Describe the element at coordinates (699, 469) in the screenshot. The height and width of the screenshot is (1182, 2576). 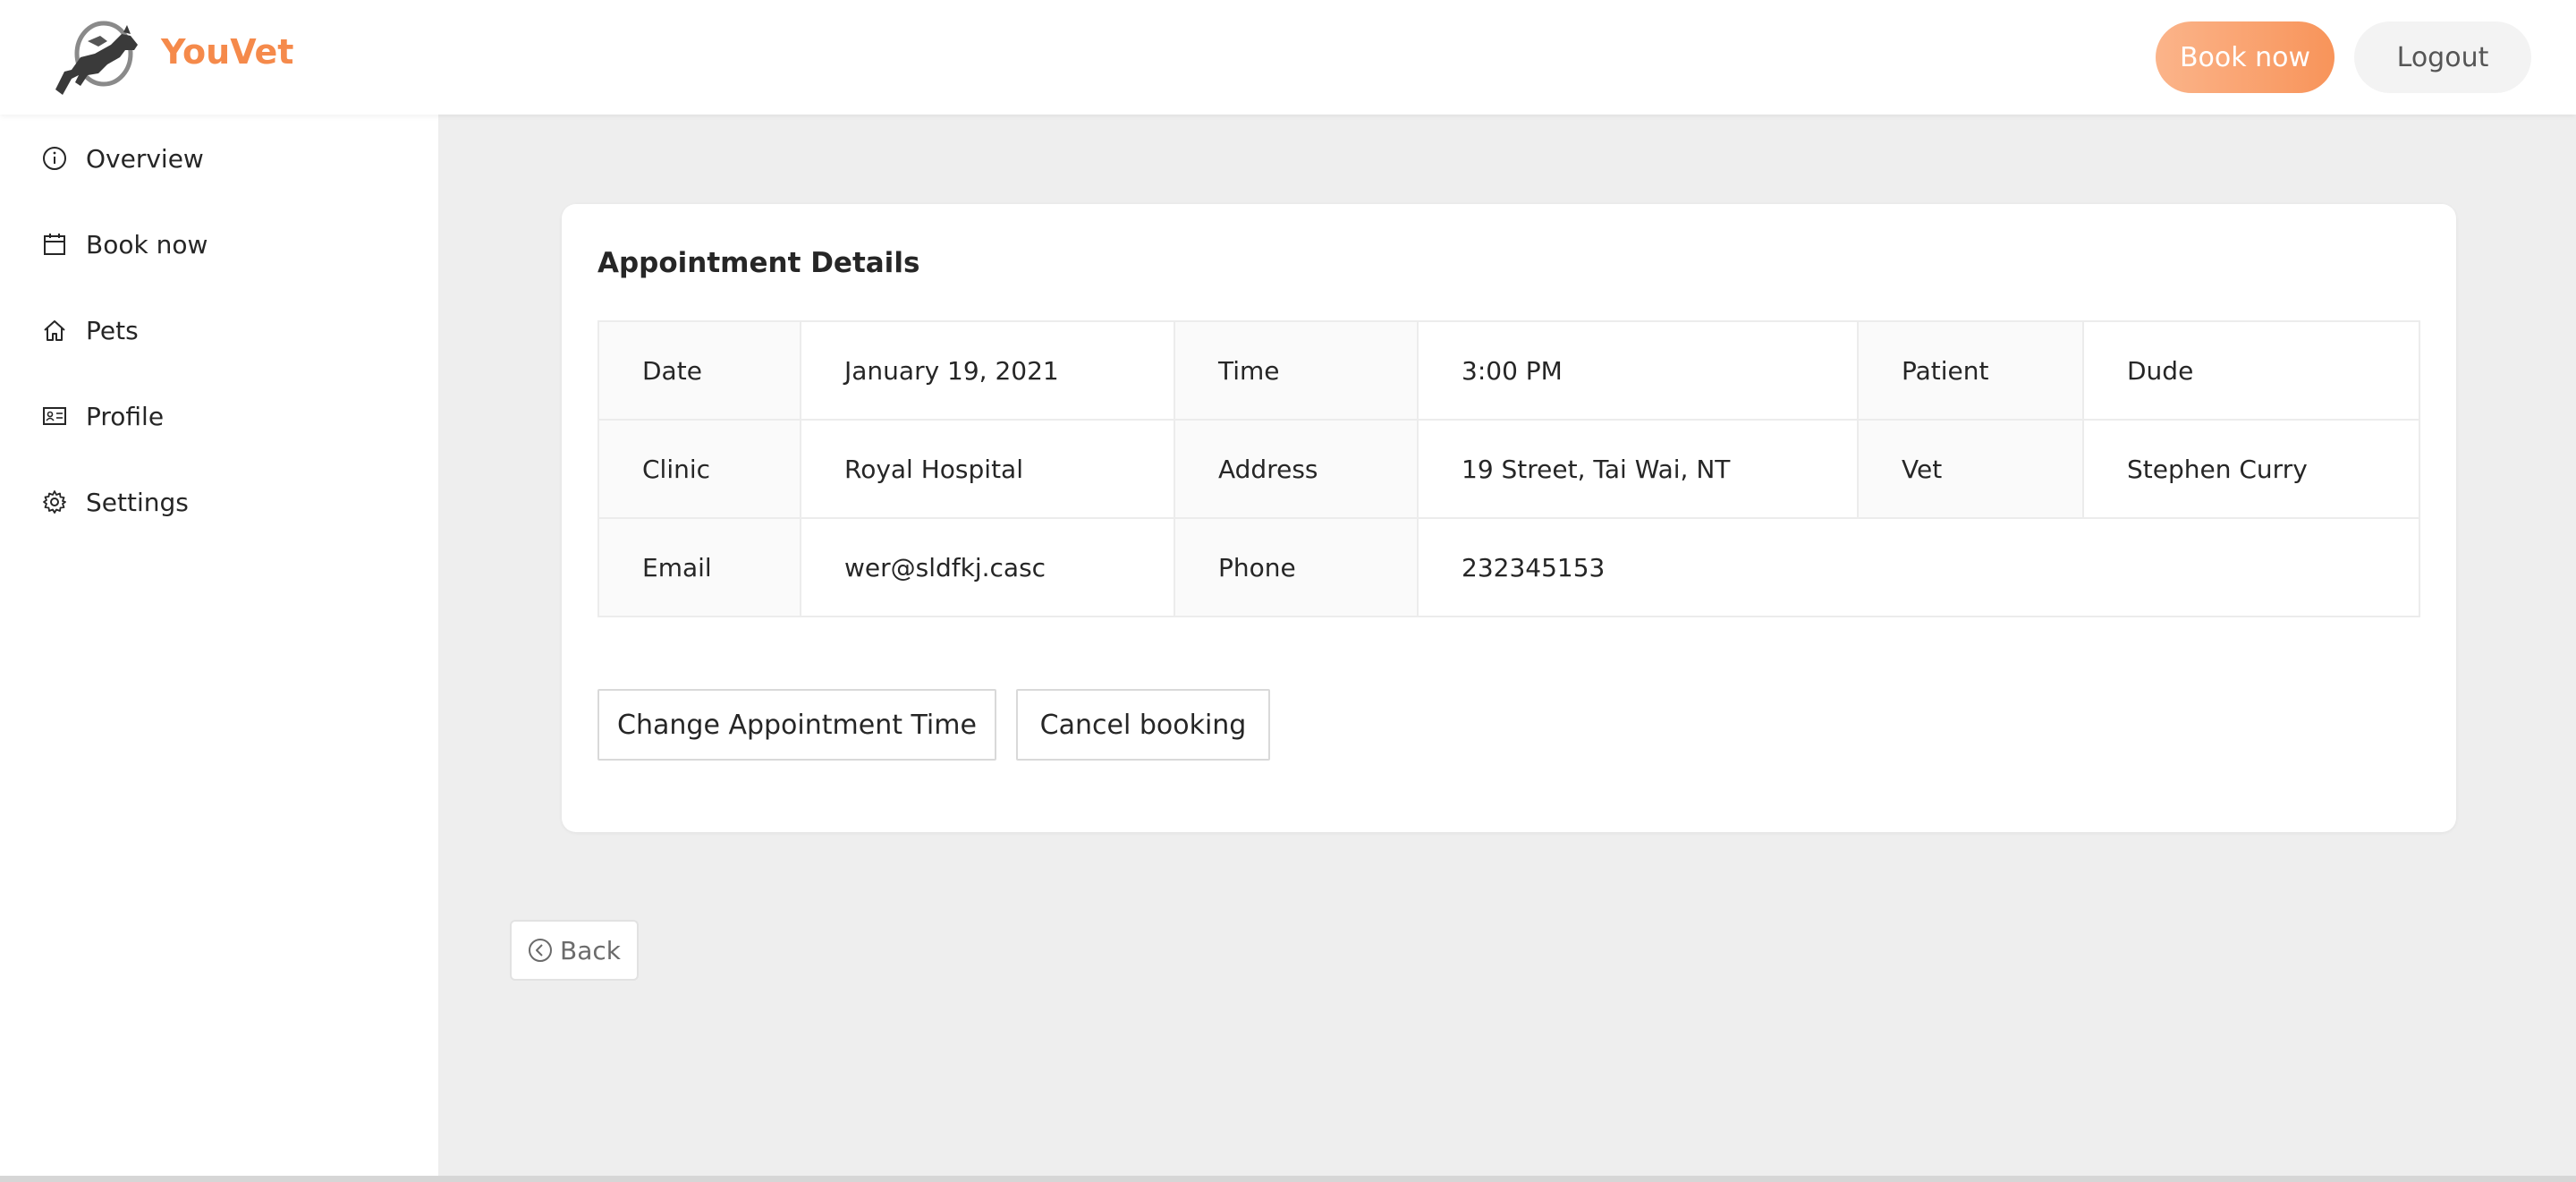
I see `clinic-label: Clinic` at that location.